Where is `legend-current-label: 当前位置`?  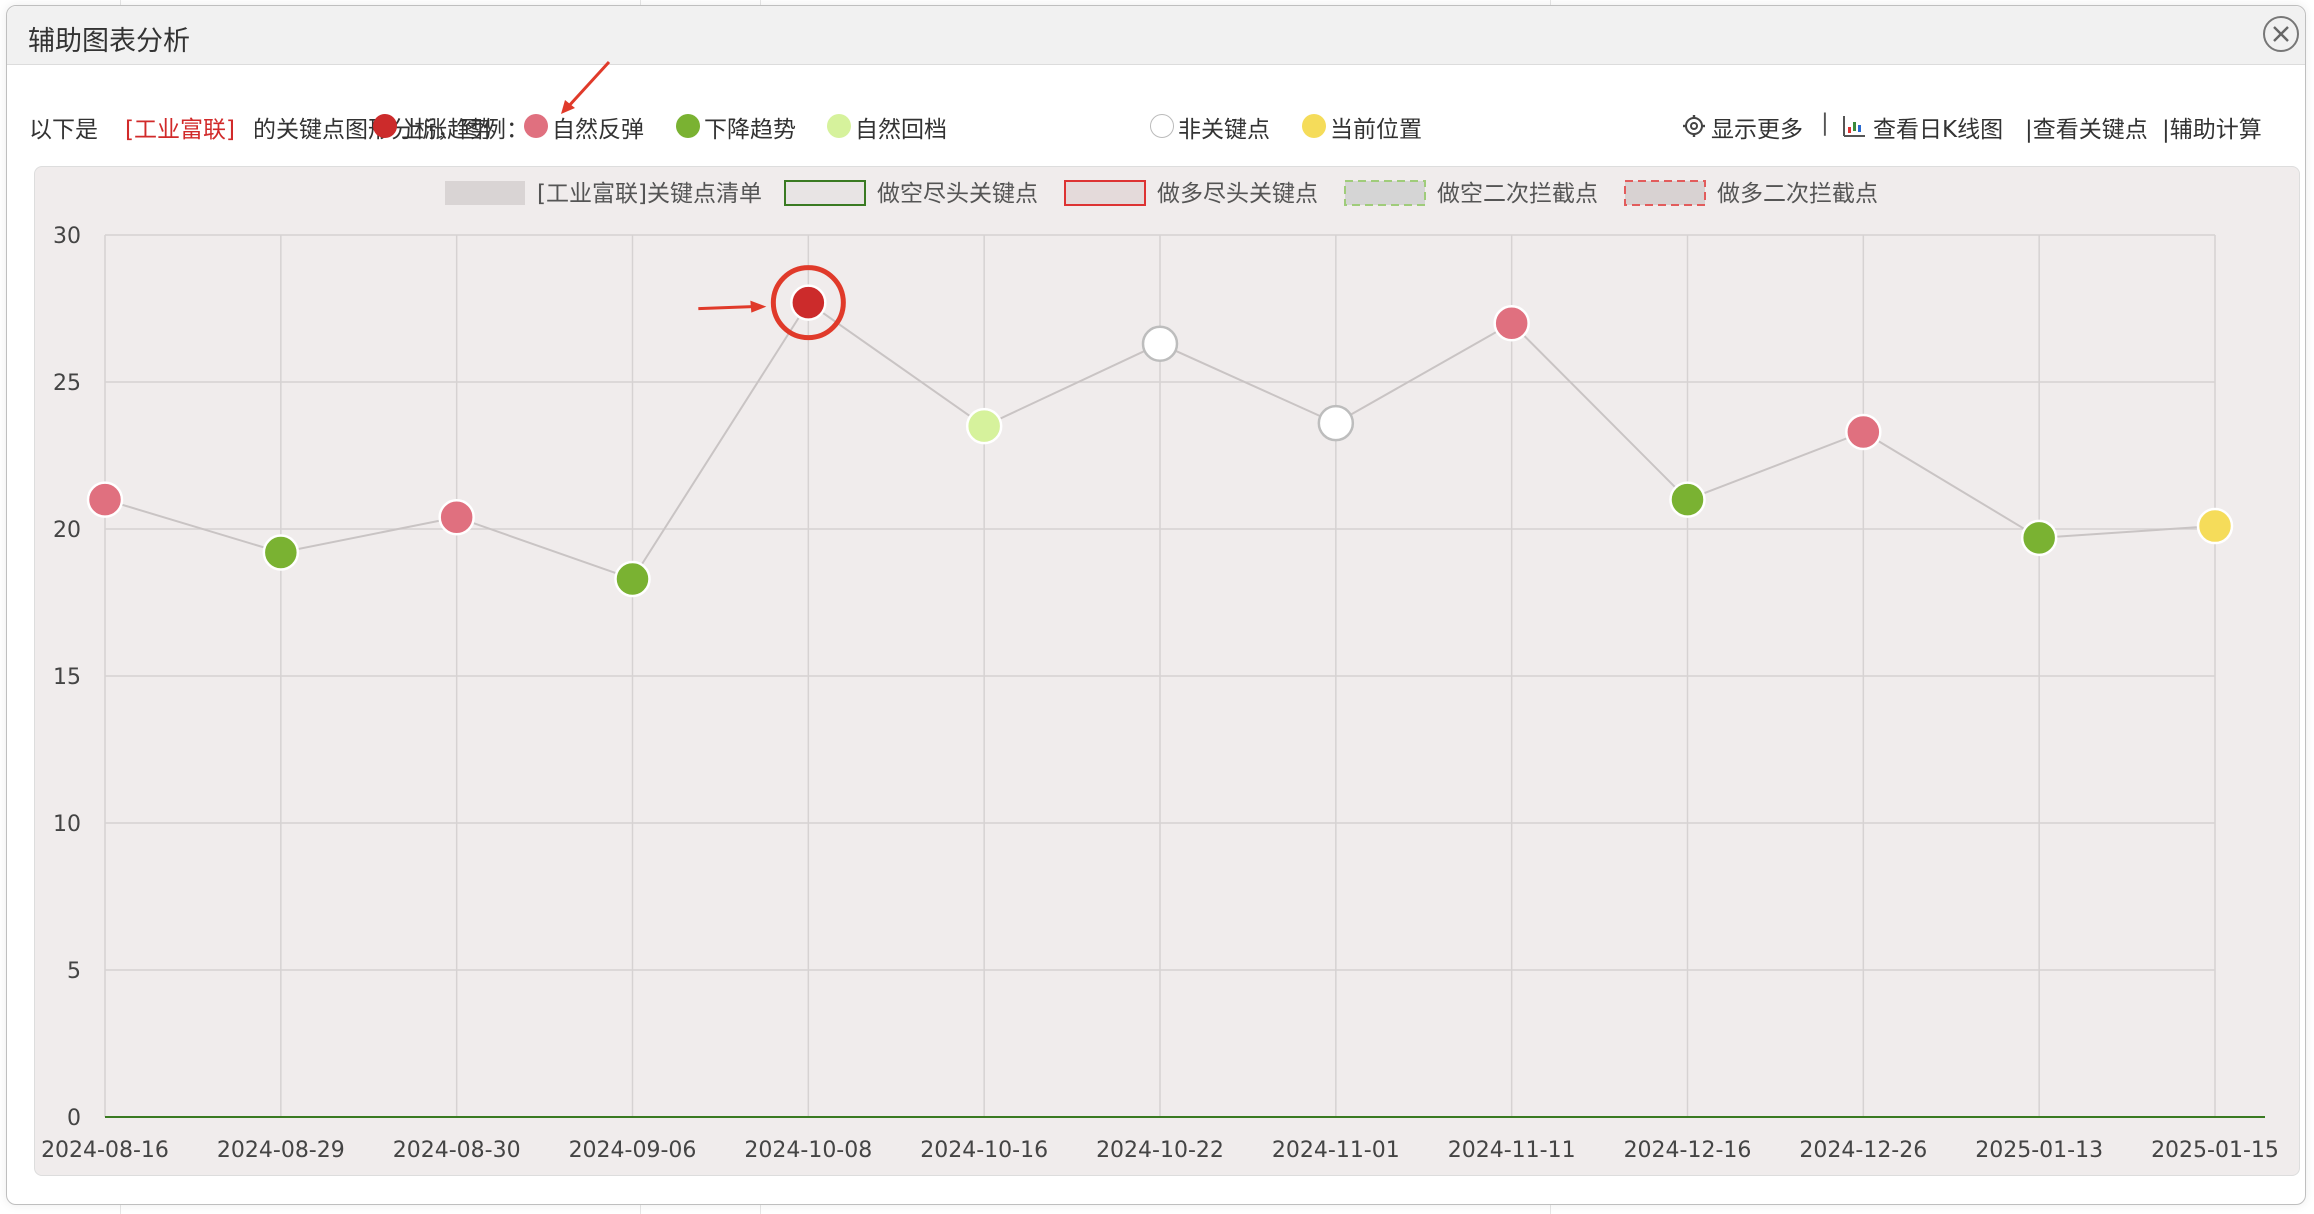 legend-current-label: 当前位置 is located at coordinates (1376, 130).